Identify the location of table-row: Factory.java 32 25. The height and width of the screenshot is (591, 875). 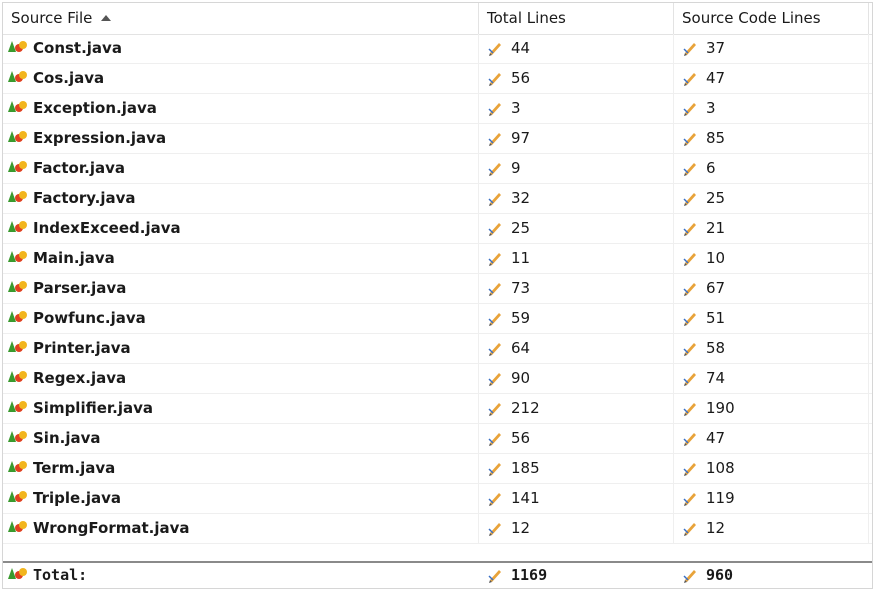
(437, 199).